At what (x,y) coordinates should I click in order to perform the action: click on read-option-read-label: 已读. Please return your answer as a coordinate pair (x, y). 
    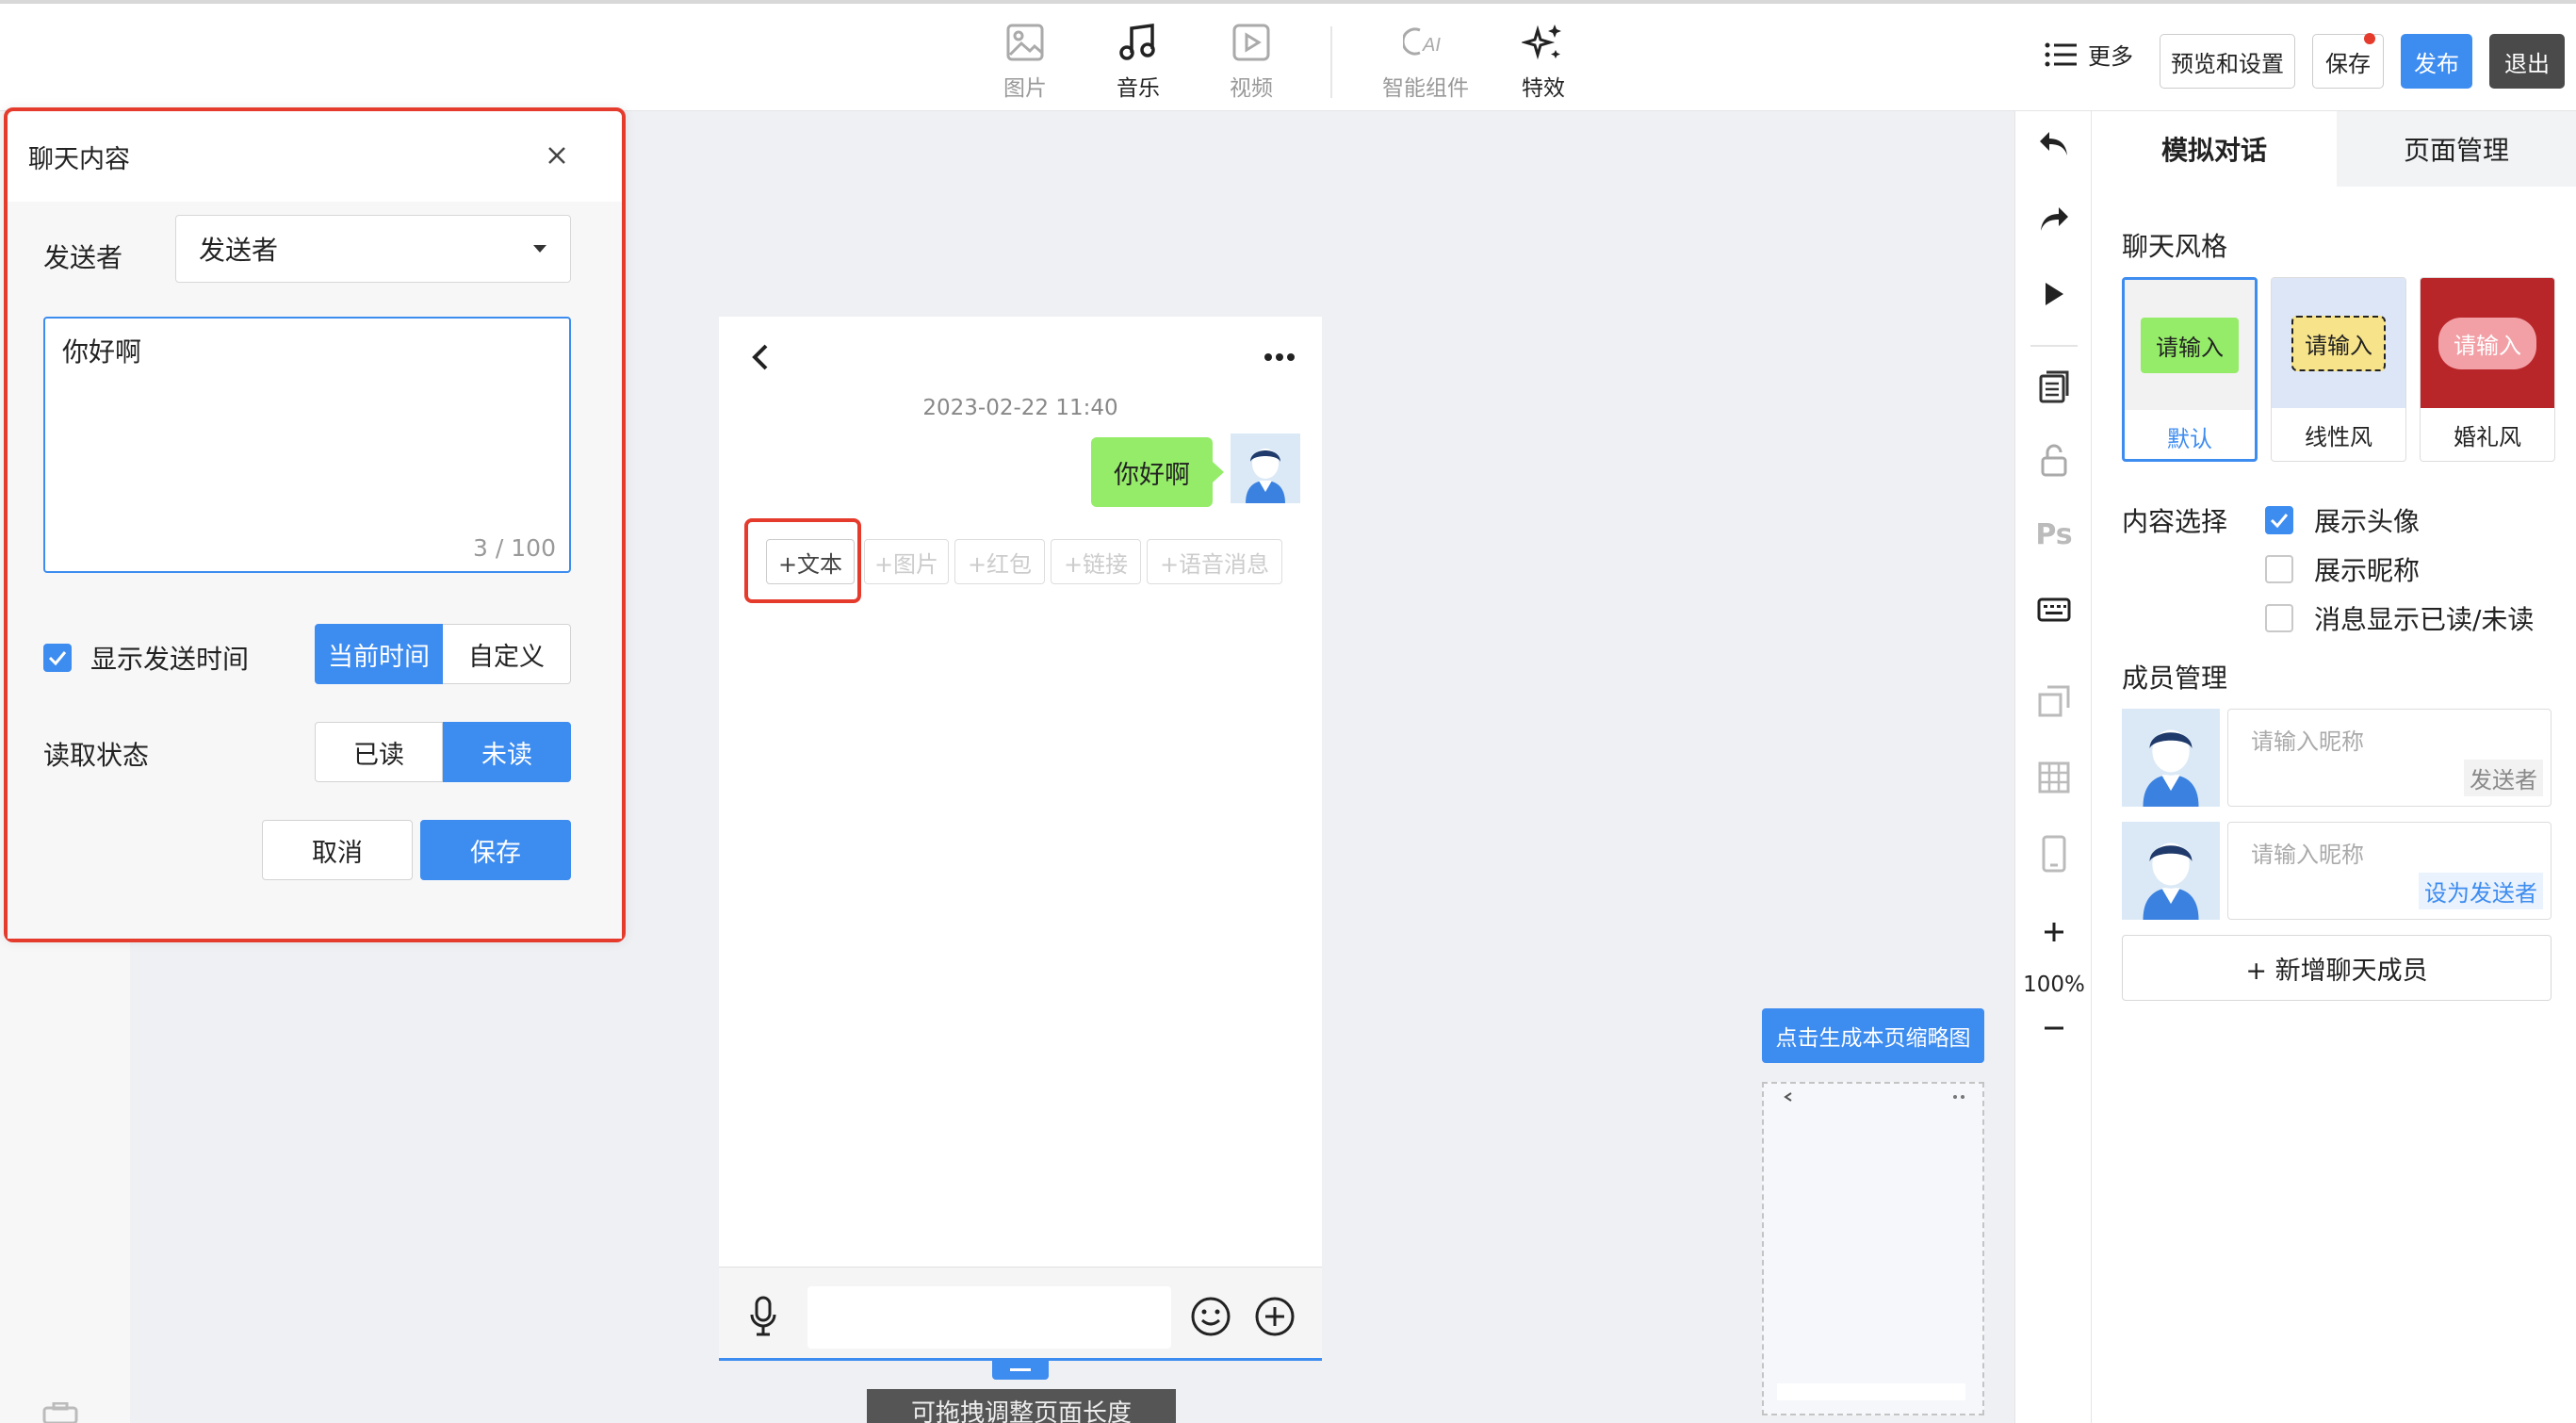
    Looking at the image, I should click on (378, 755).